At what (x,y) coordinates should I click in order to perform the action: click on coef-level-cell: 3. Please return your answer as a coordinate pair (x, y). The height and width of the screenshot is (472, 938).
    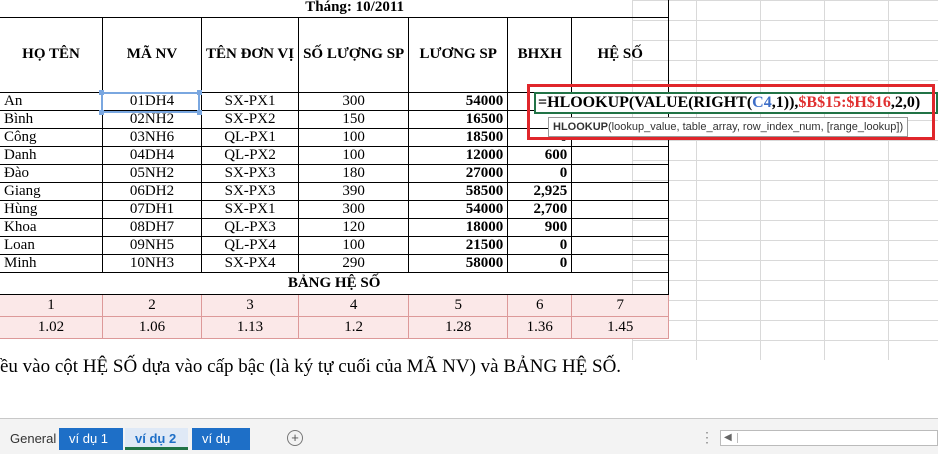
    Looking at the image, I should click on (250, 305).